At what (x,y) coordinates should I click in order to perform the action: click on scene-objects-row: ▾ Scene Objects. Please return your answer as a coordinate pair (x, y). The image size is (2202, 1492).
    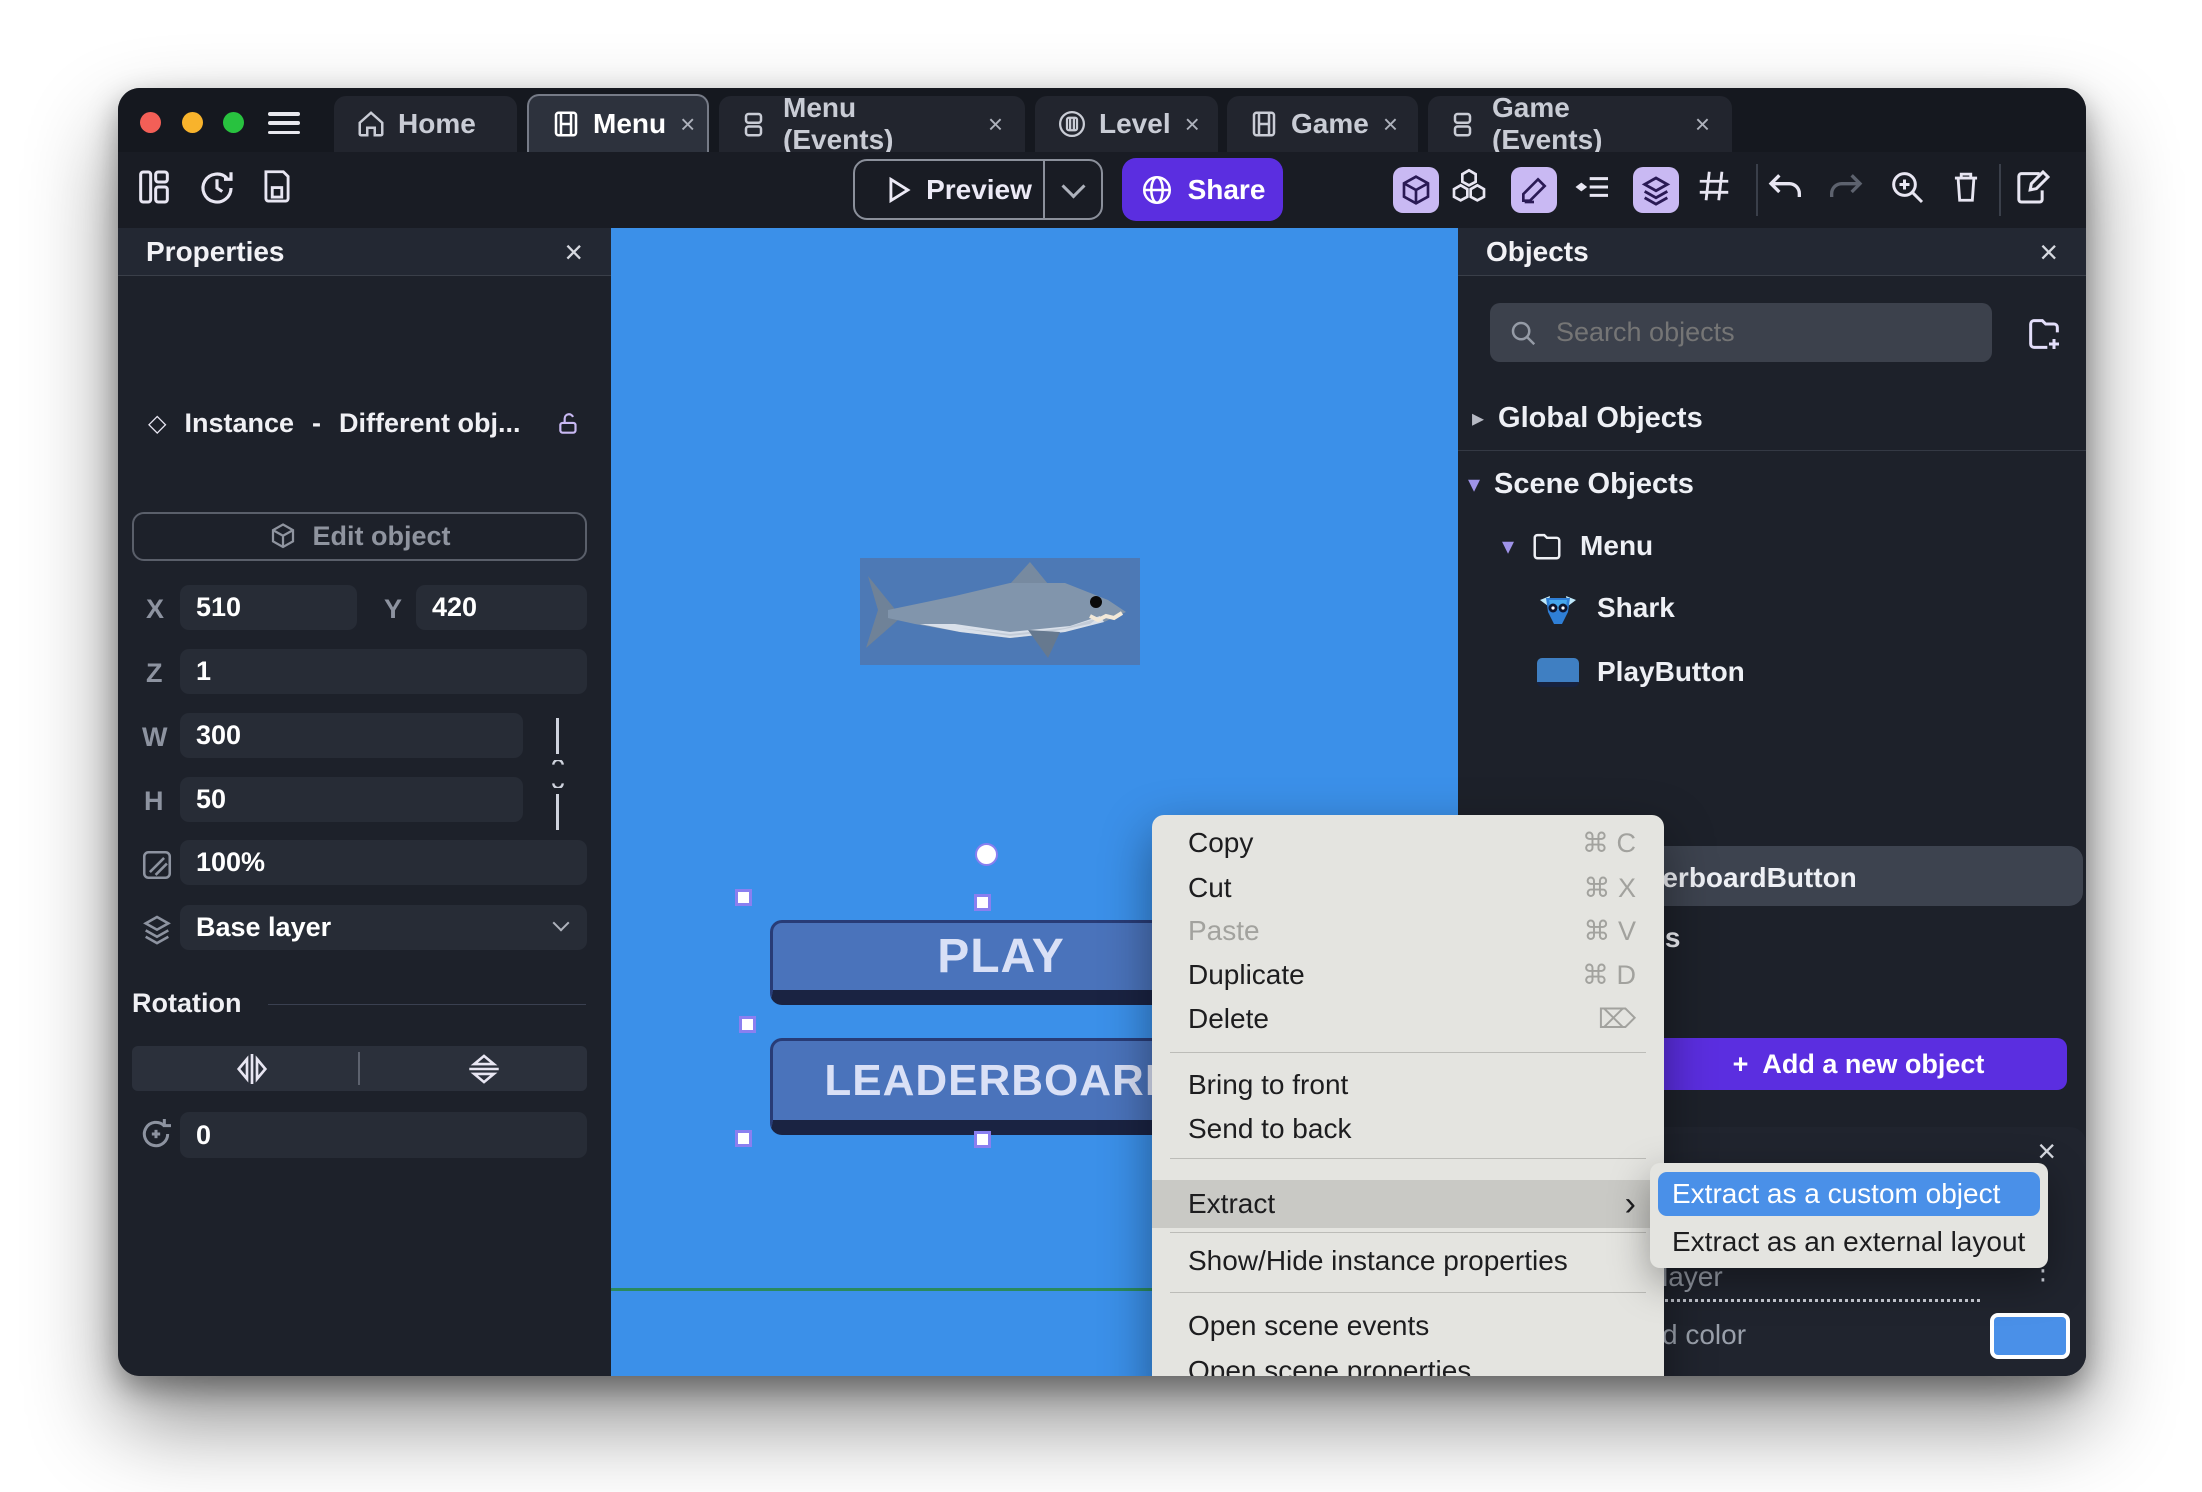
    Looking at the image, I should click on (1581, 484).